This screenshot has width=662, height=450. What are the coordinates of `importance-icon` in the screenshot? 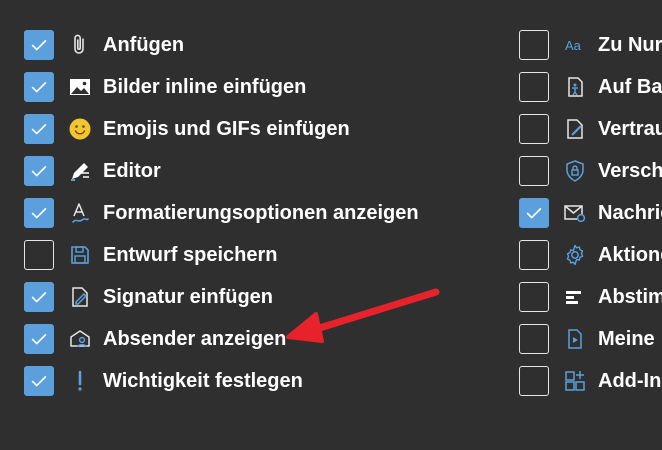 It's located at (80, 381).